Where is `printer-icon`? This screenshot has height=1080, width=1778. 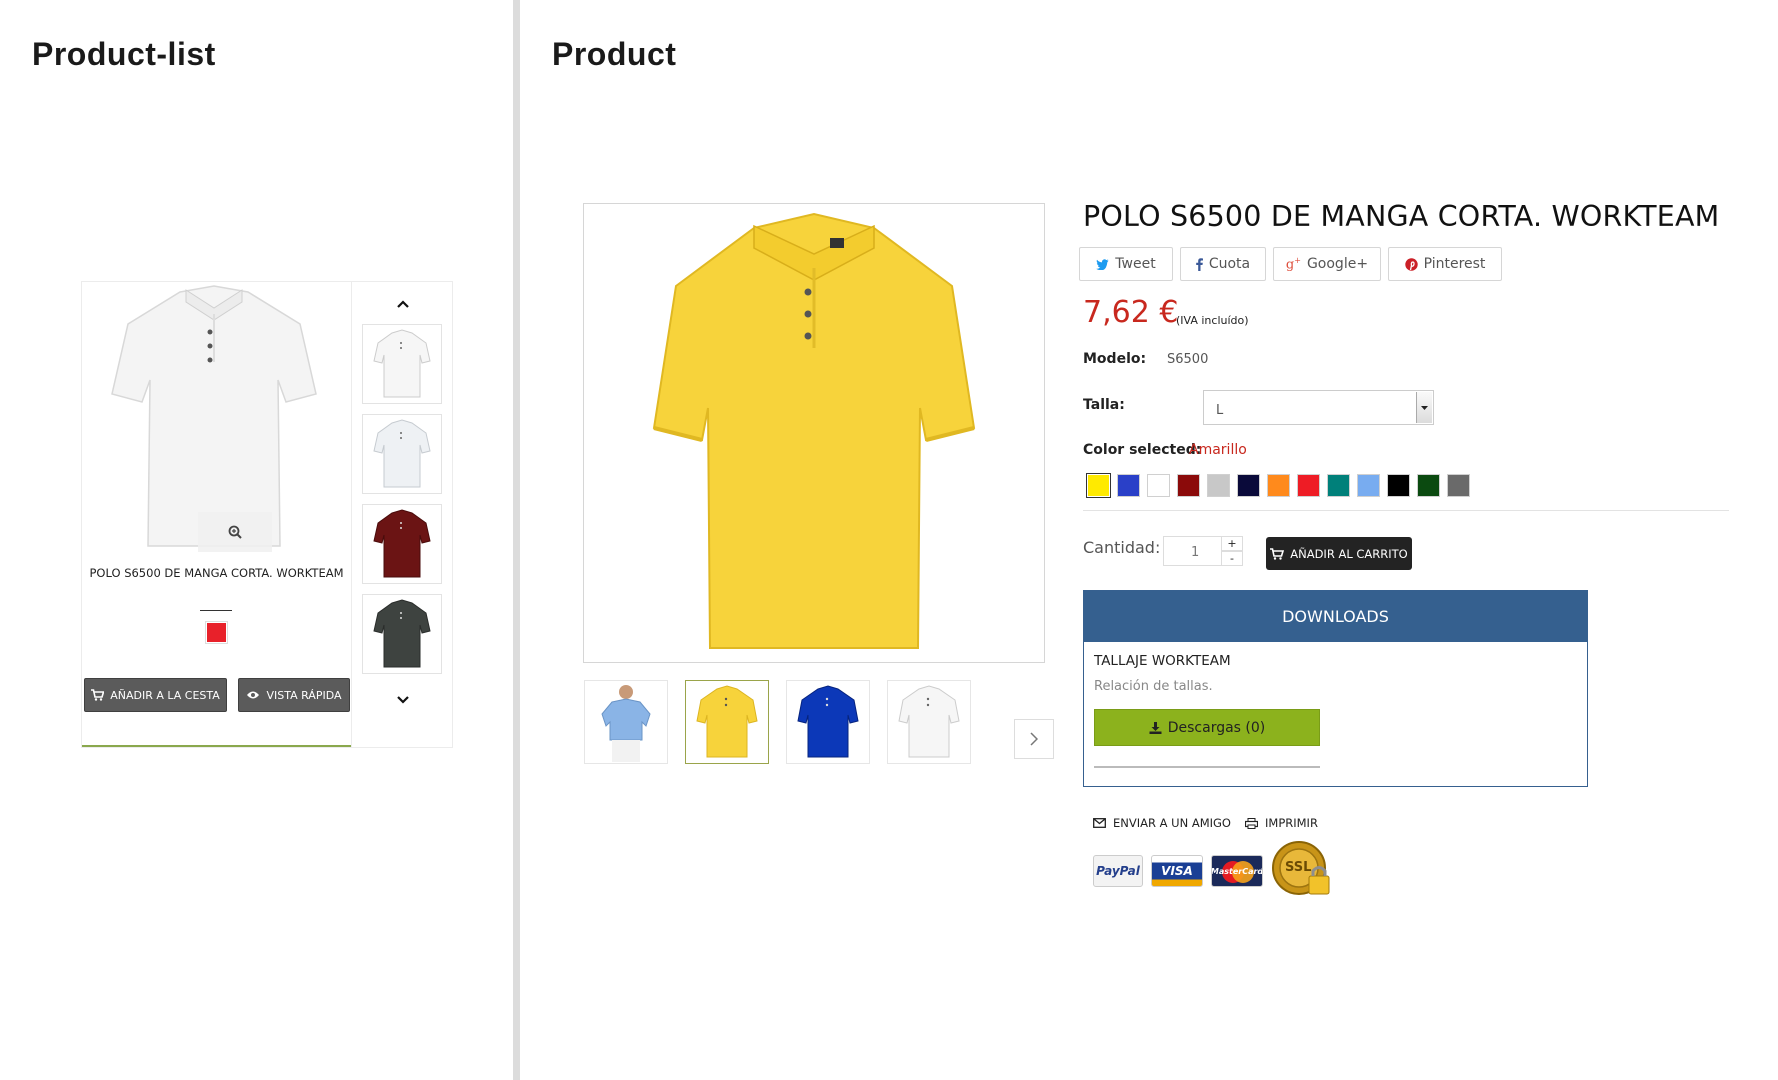 printer-icon is located at coordinates (1251, 823).